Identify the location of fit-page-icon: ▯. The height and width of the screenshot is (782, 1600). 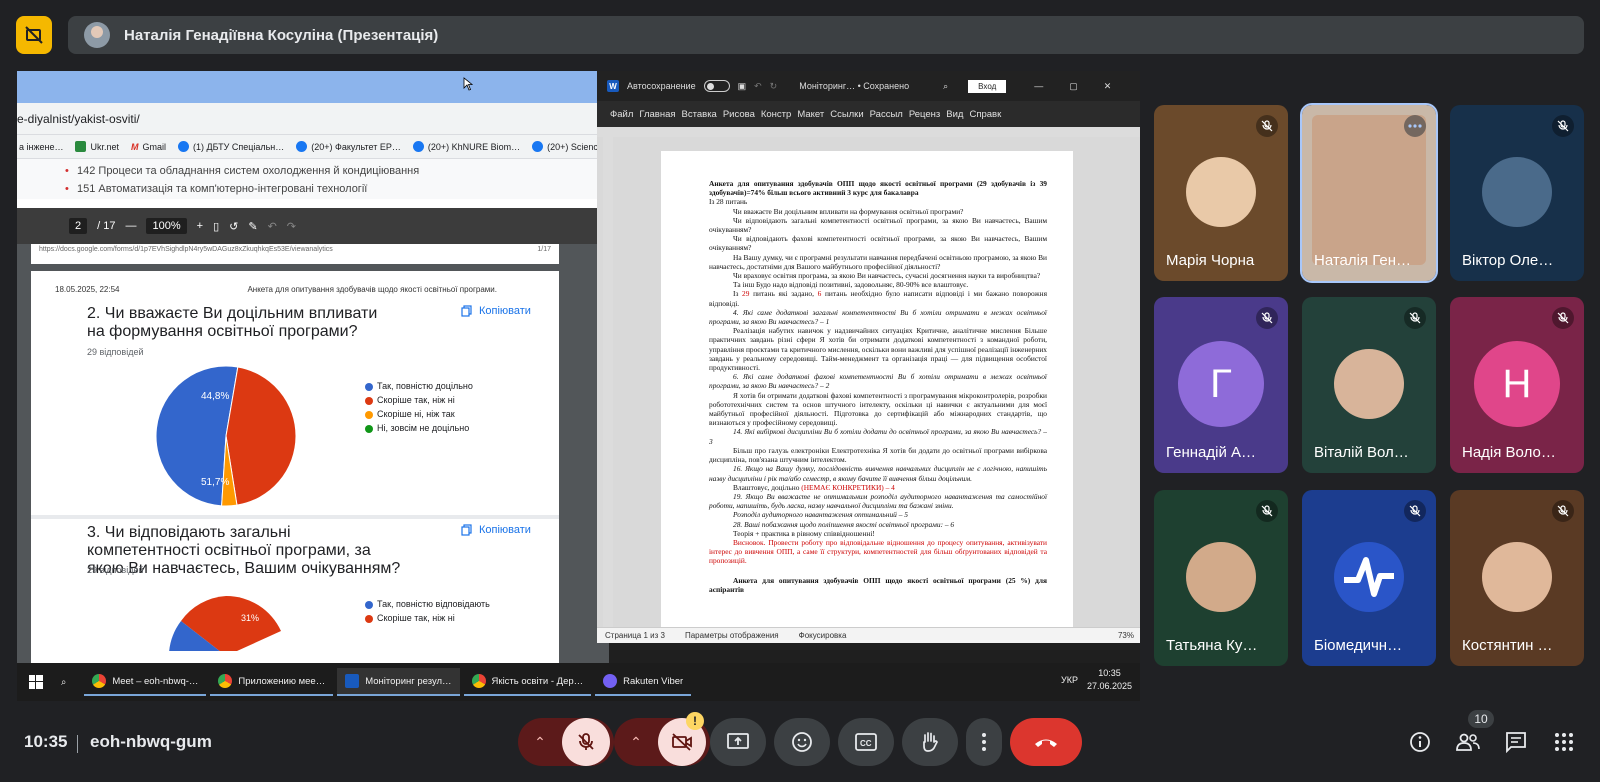
(216, 226).